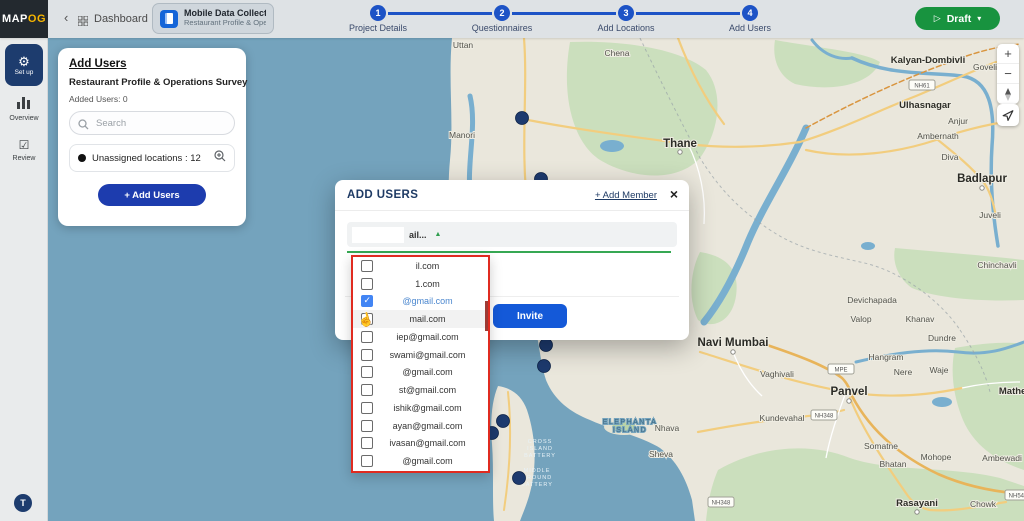  What do you see at coordinates (860, 319) in the screenshot?
I see `svg-text: Valop` at bounding box center [860, 319].